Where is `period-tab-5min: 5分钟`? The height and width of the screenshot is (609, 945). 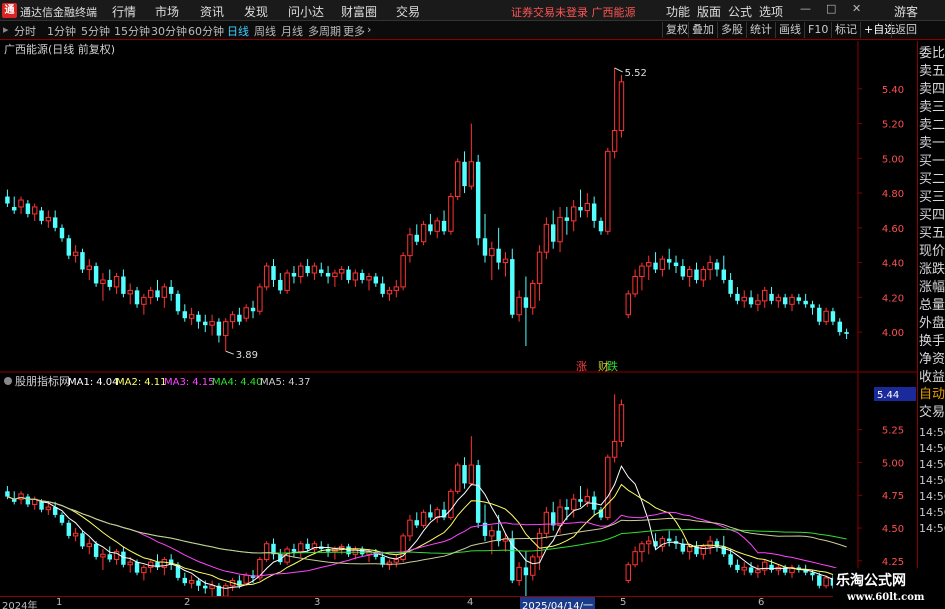 period-tab-5min: 5分钟 is located at coordinates (95, 31).